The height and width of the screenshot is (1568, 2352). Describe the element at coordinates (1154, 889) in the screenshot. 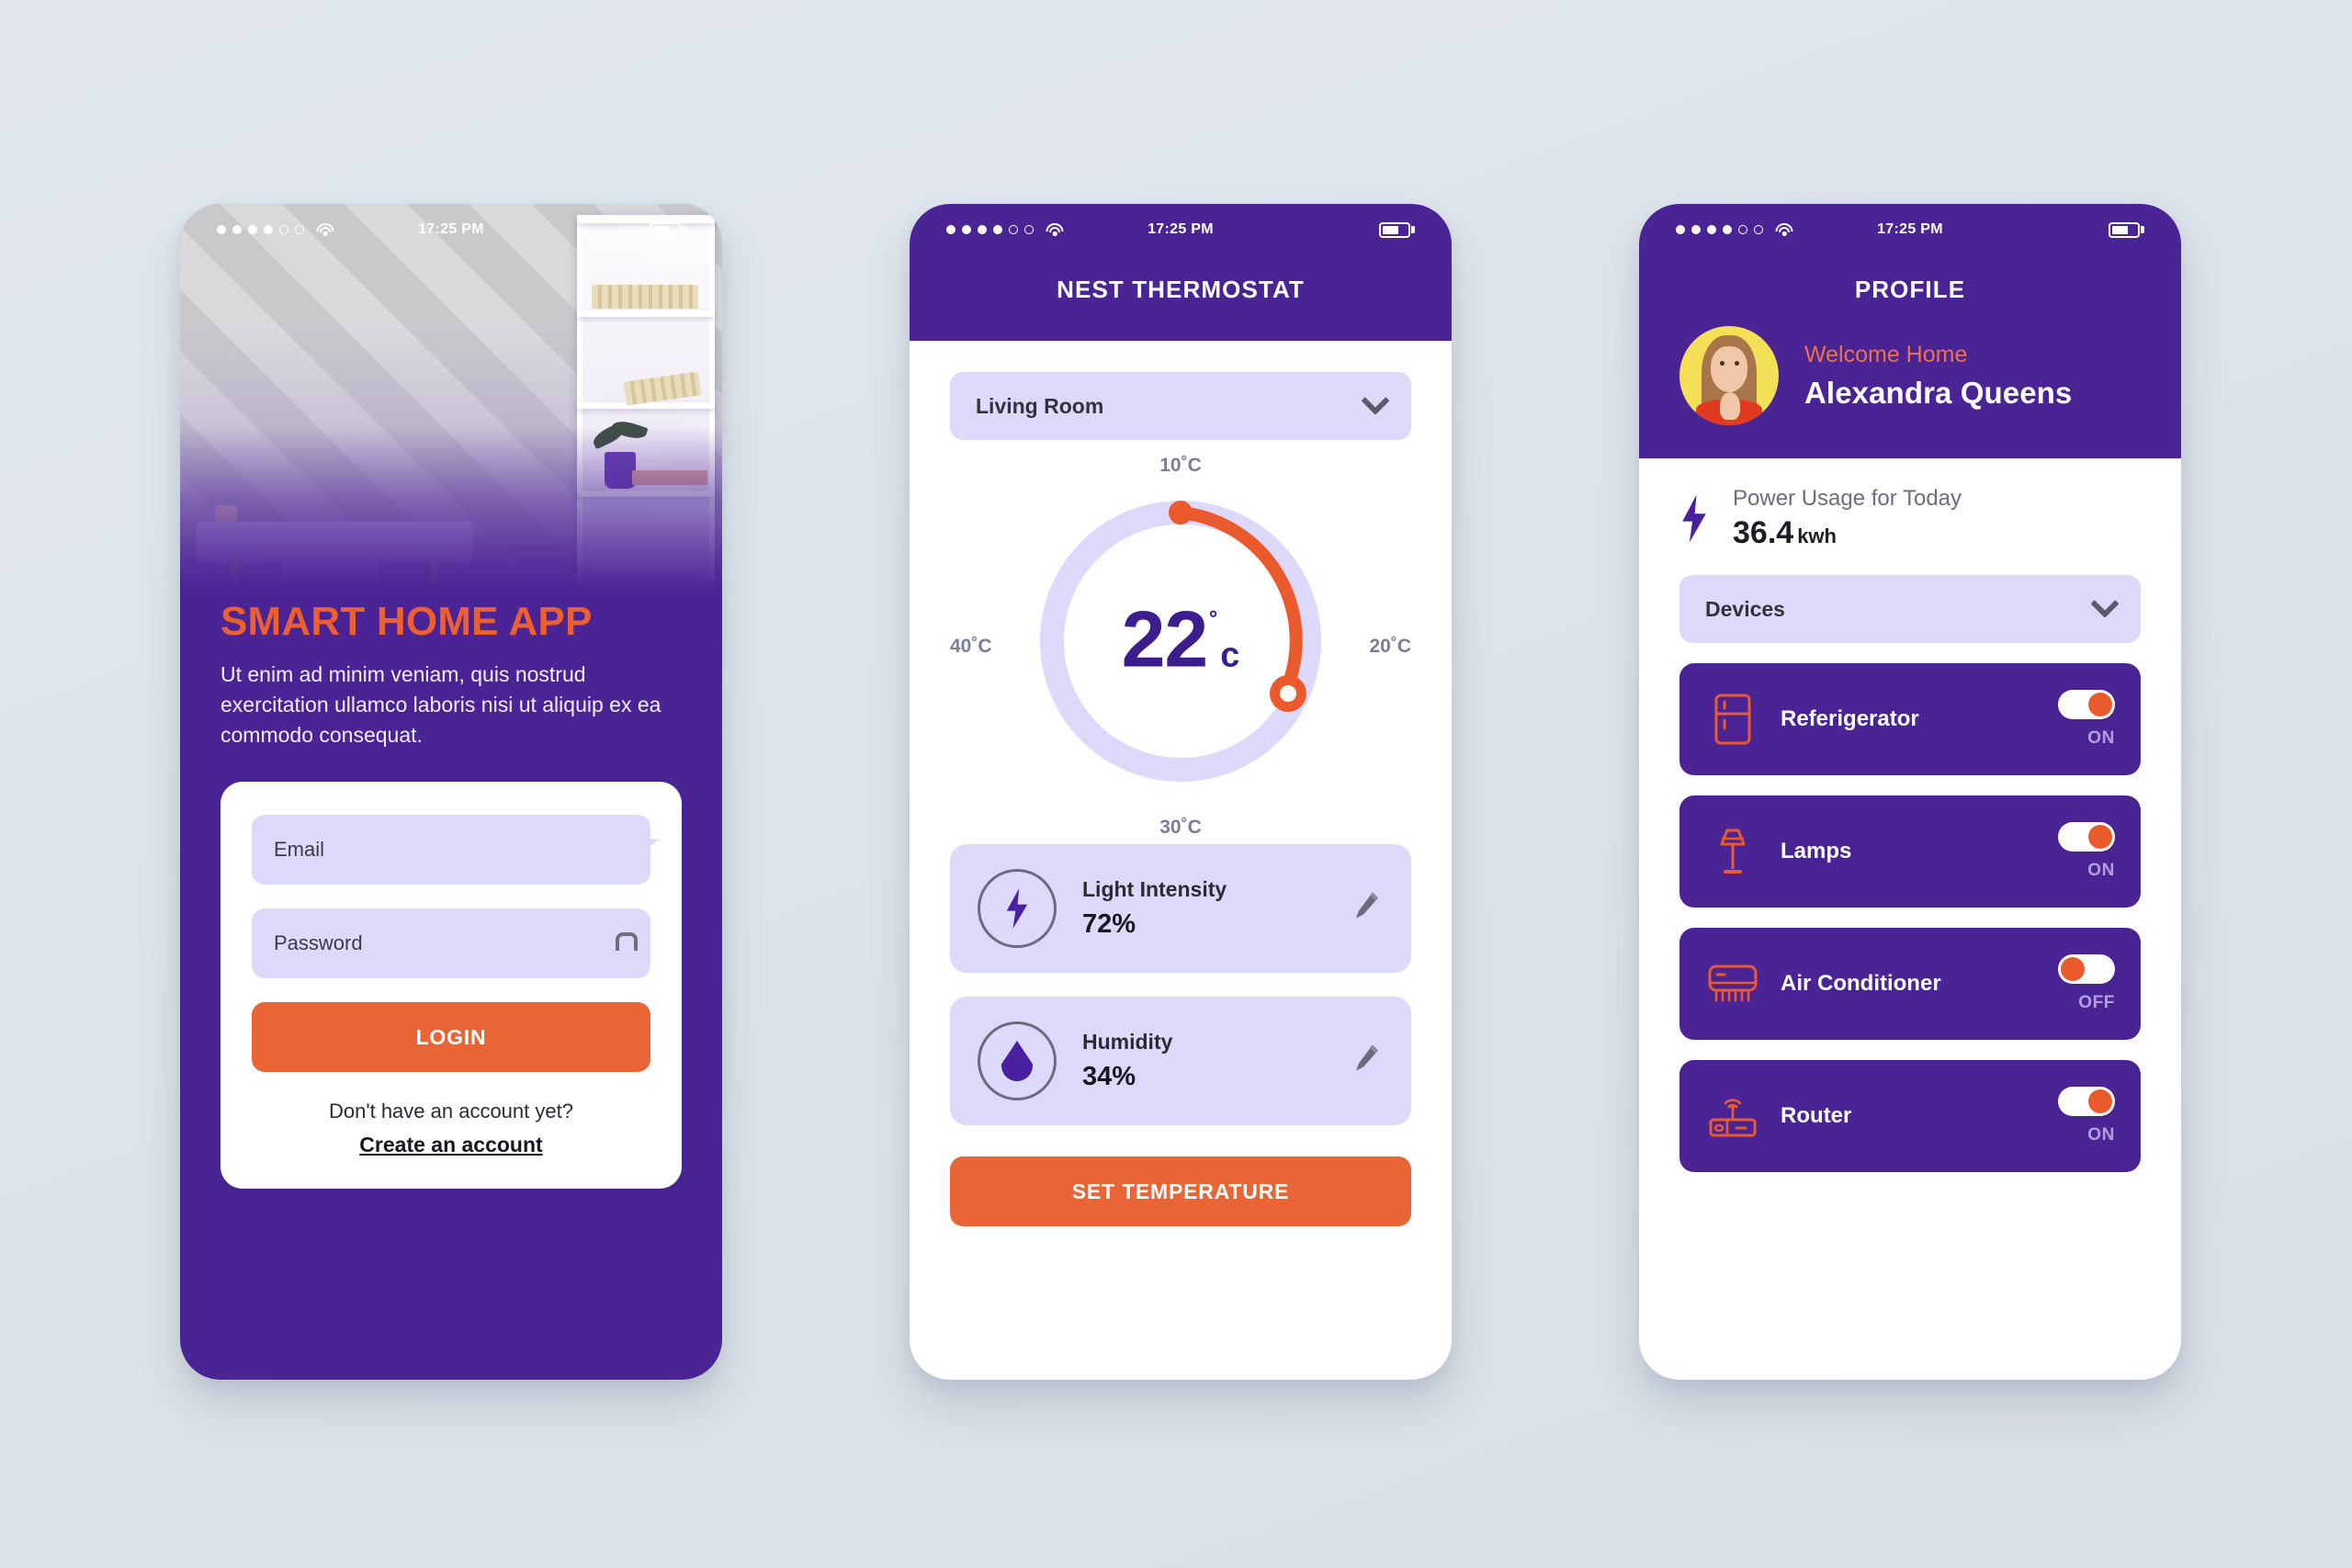

I see `light-intensity-label: Light Intensity` at that location.